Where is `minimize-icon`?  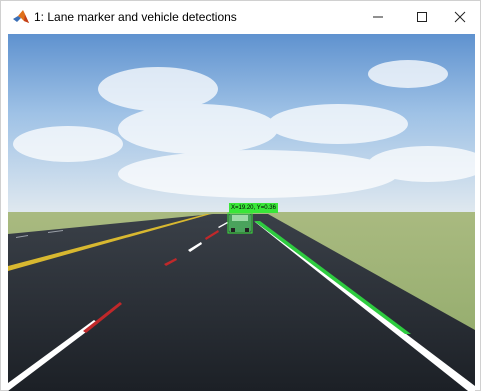
minimize-icon is located at coordinates (378, 17).